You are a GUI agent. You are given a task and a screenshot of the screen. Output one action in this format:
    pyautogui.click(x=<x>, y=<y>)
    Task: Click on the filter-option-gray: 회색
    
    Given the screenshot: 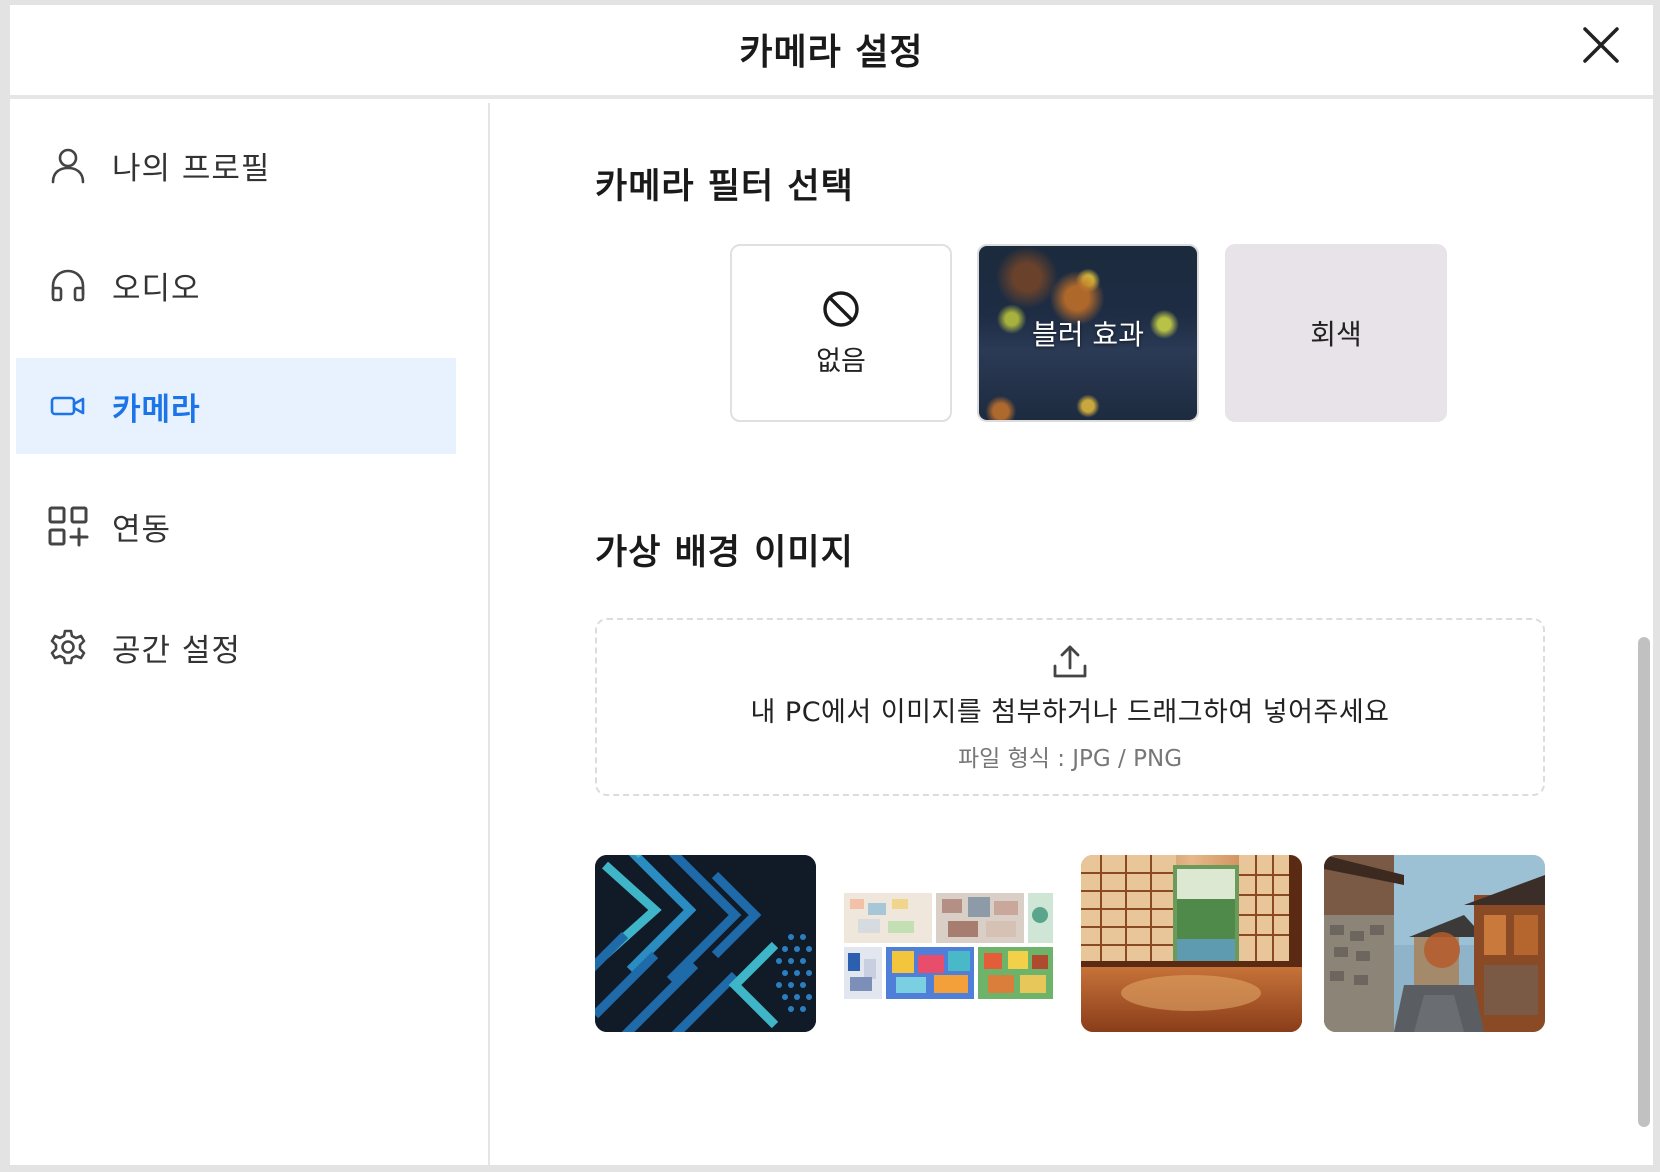 What is the action you would take?
    pyautogui.click(x=1336, y=333)
    